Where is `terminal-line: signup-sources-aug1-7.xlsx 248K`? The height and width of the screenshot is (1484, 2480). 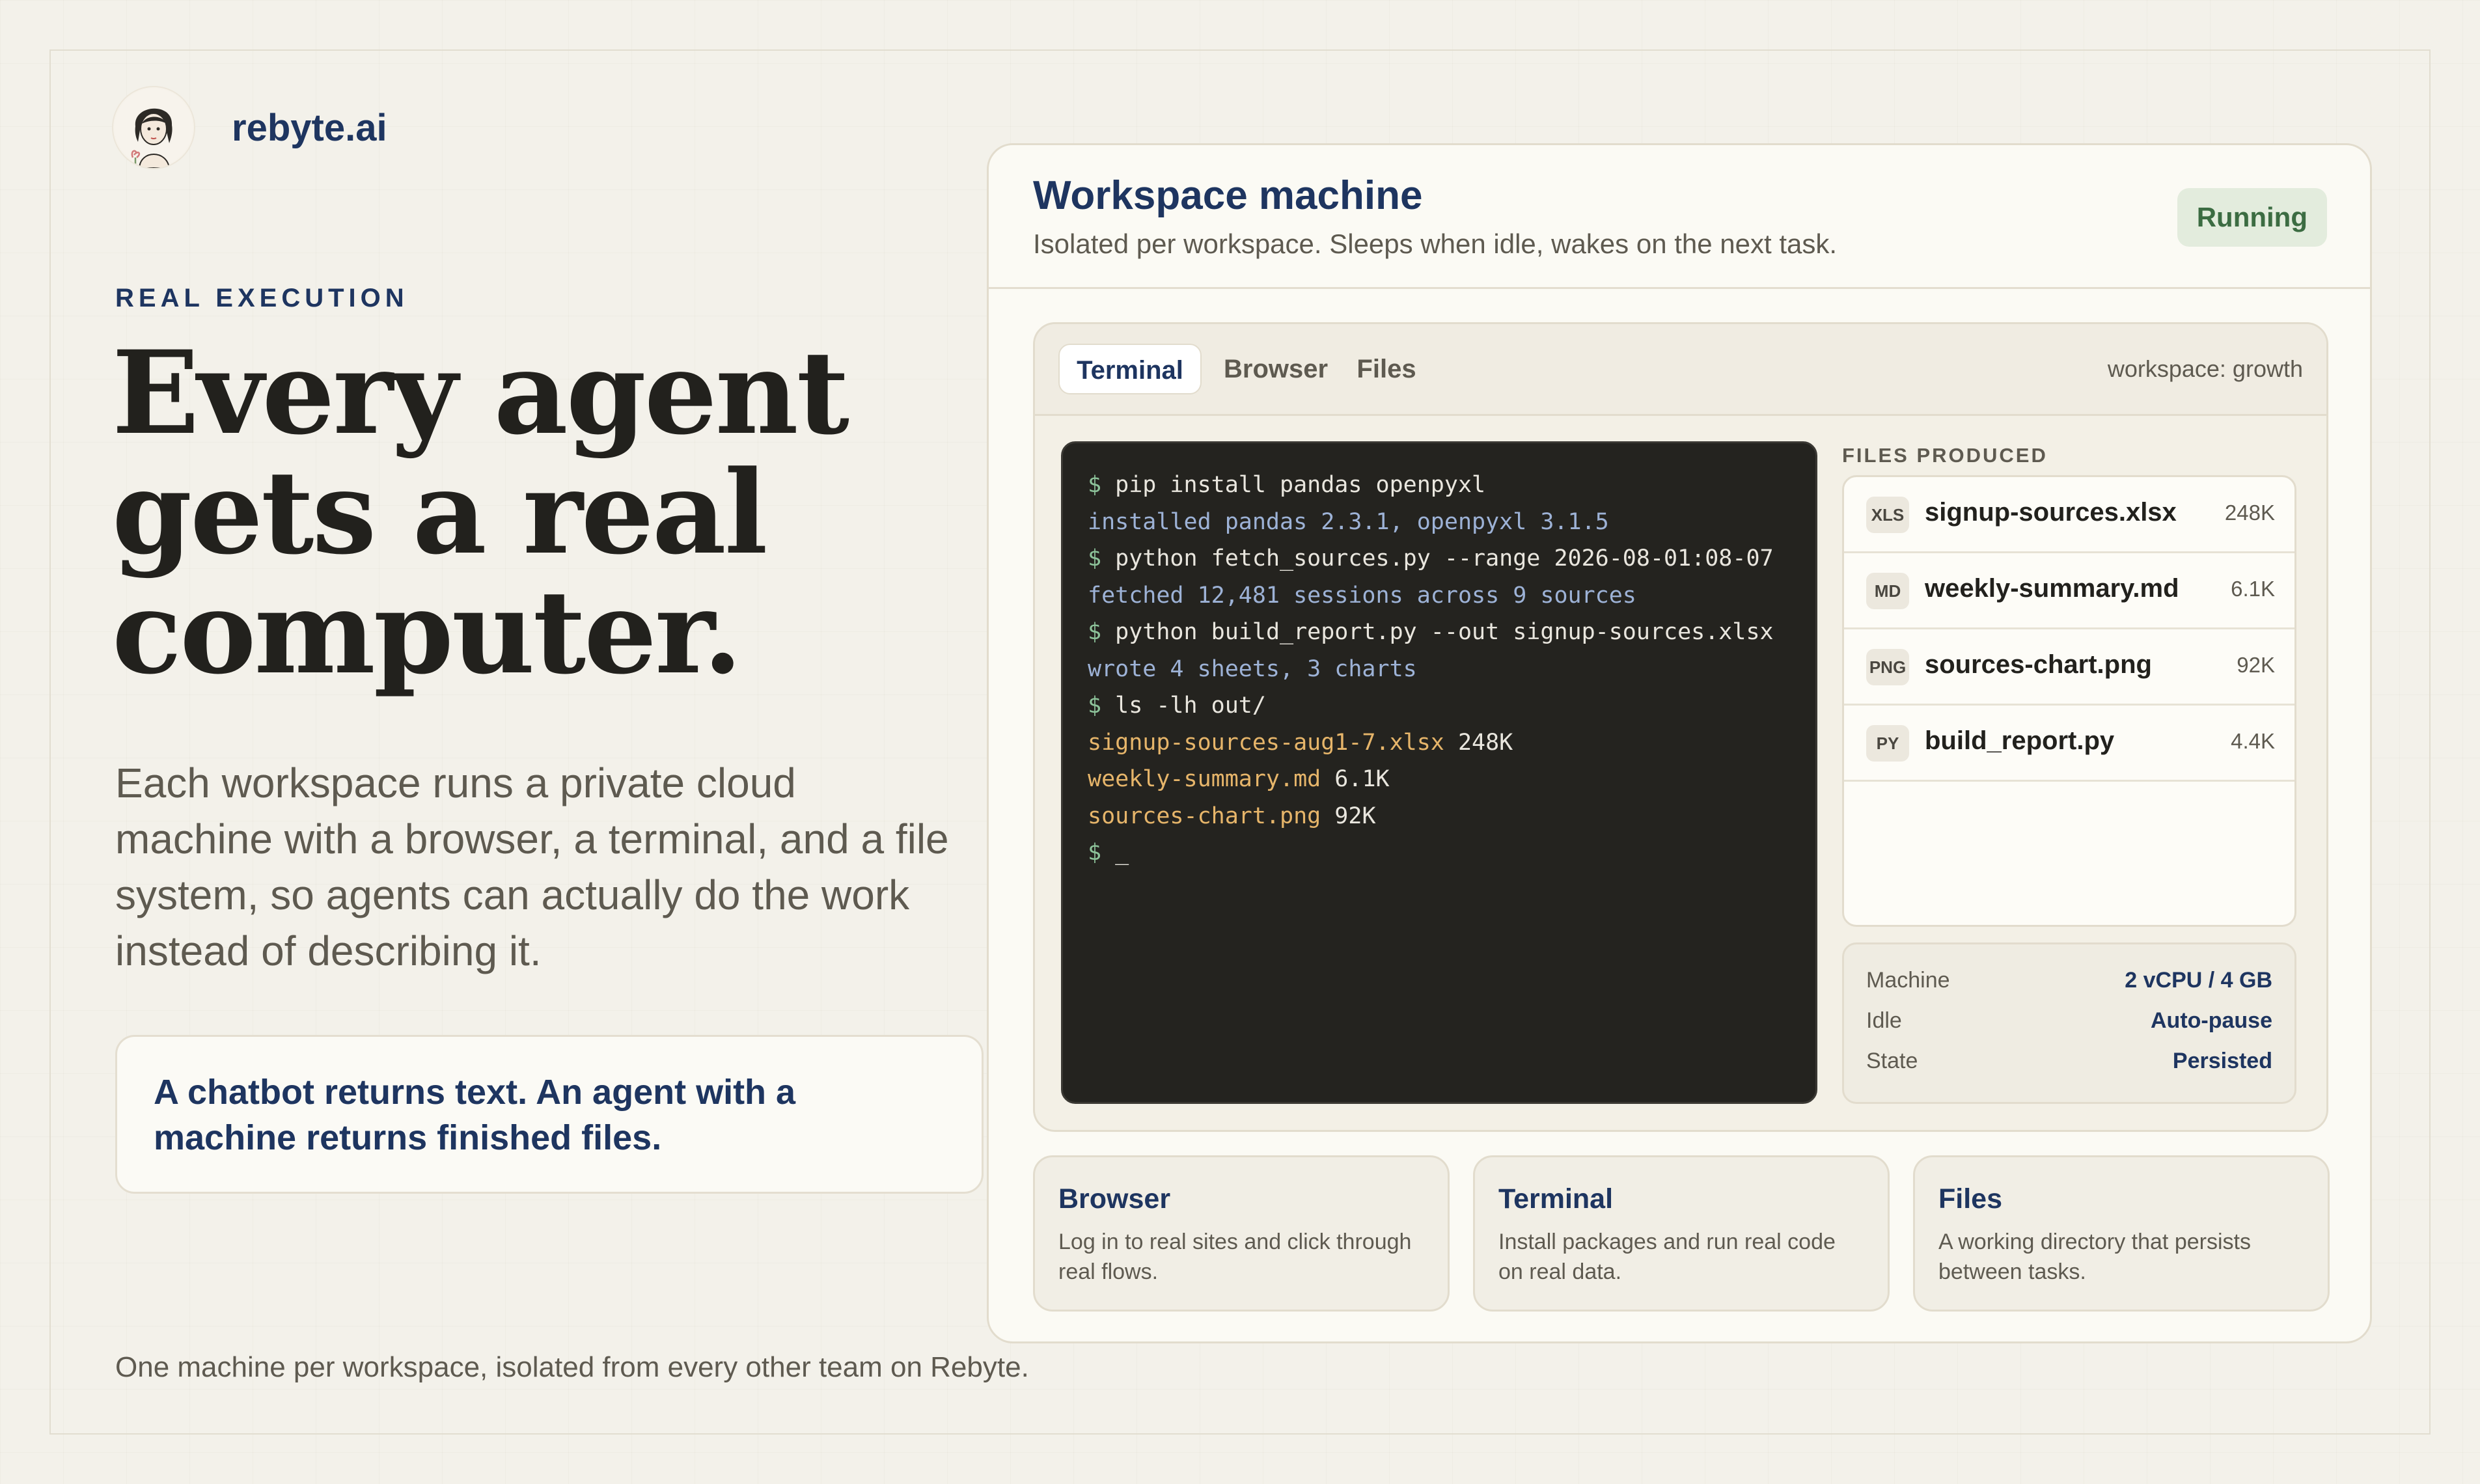
terminal-line: signup-sources-aug1-7.xlsx 248K is located at coordinates (1440, 743).